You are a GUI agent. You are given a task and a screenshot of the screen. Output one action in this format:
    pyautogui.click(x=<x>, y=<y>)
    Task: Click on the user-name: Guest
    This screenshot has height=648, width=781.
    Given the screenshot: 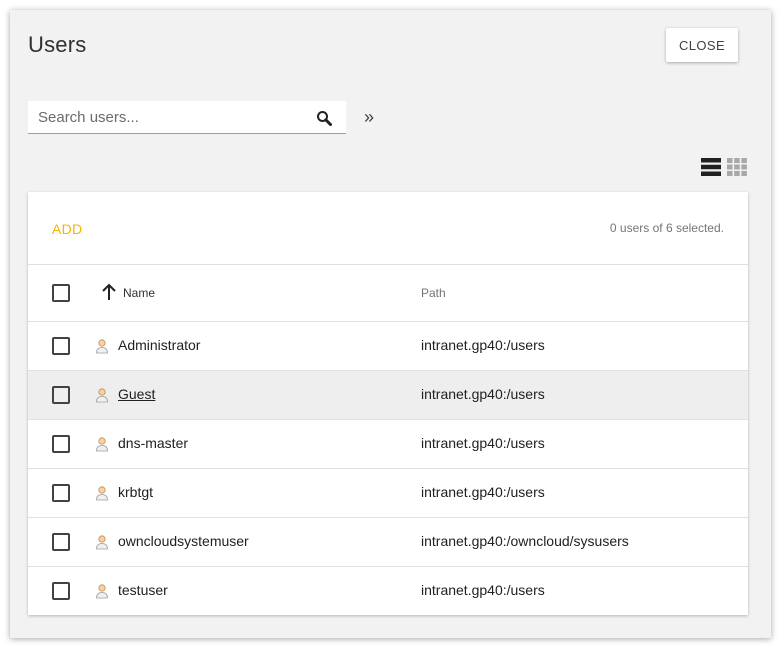 What is the action you would take?
    pyautogui.click(x=136, y=394)
    